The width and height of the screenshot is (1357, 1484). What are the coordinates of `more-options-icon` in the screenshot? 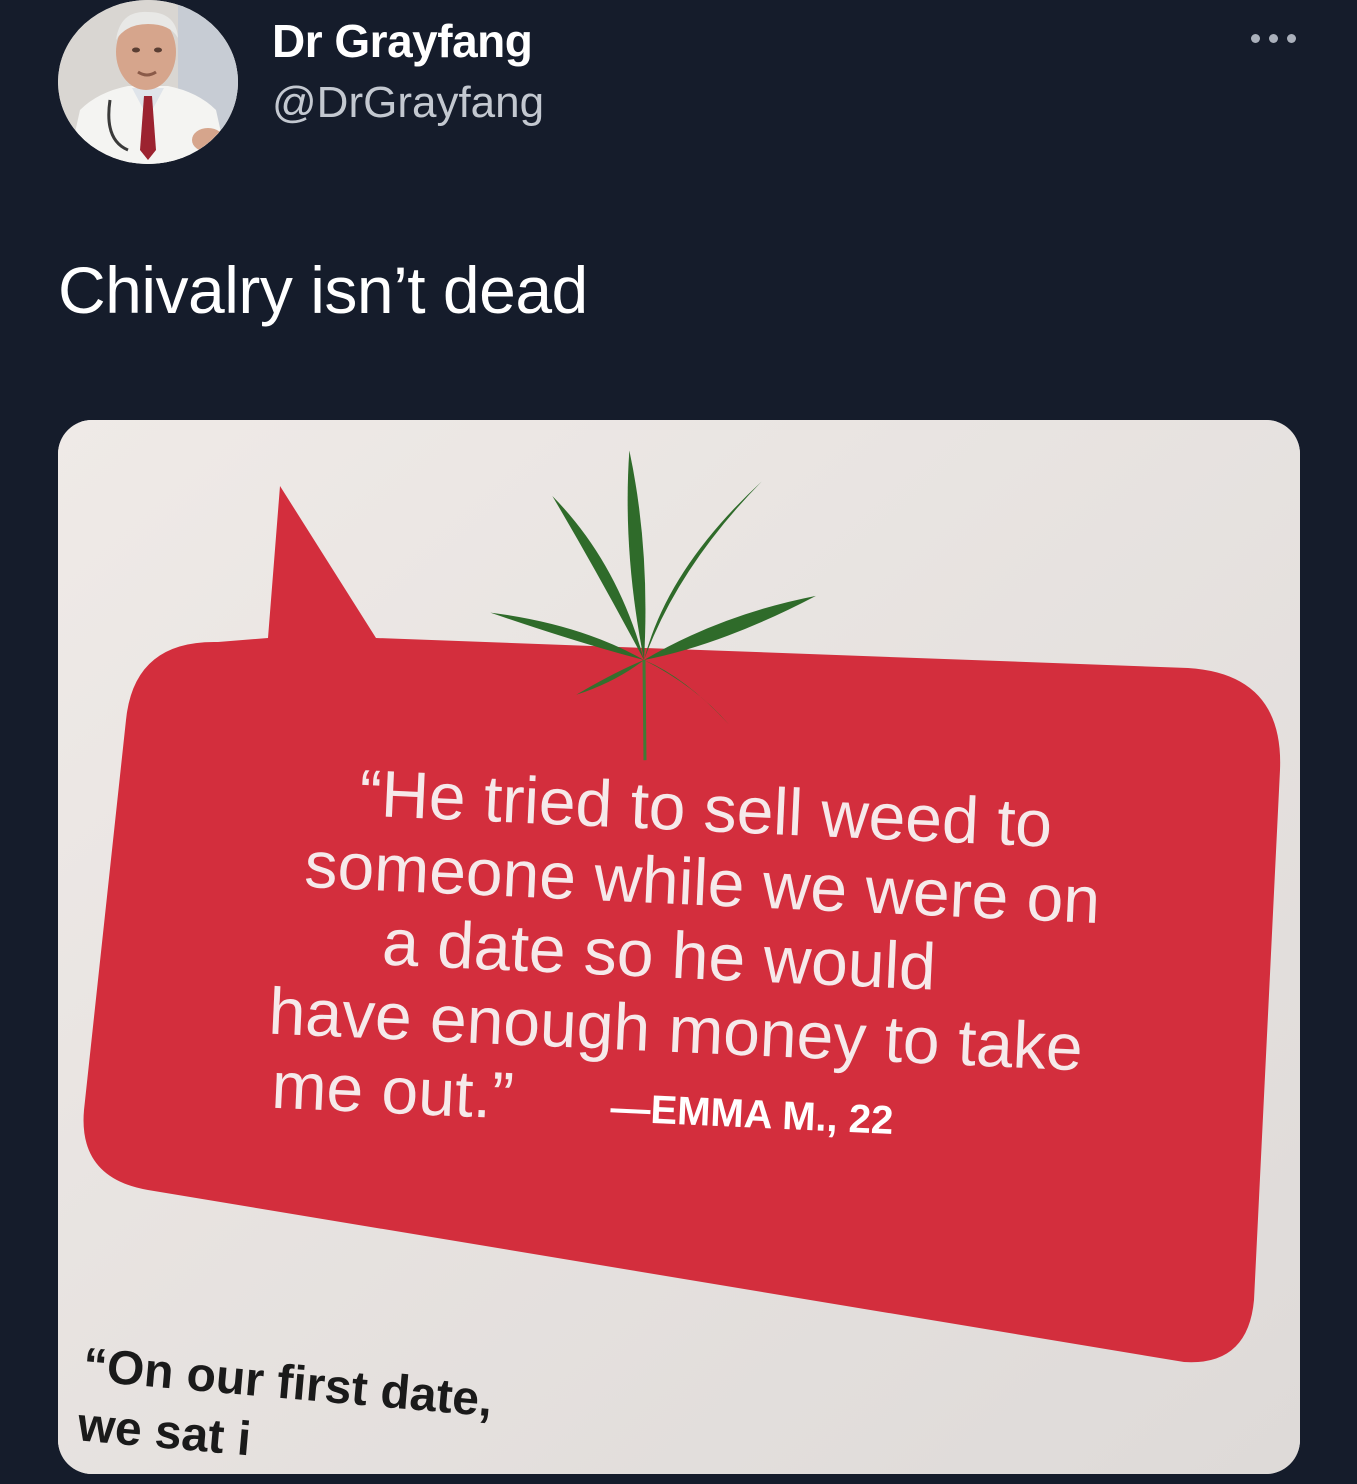 It's located at (1273, 38).